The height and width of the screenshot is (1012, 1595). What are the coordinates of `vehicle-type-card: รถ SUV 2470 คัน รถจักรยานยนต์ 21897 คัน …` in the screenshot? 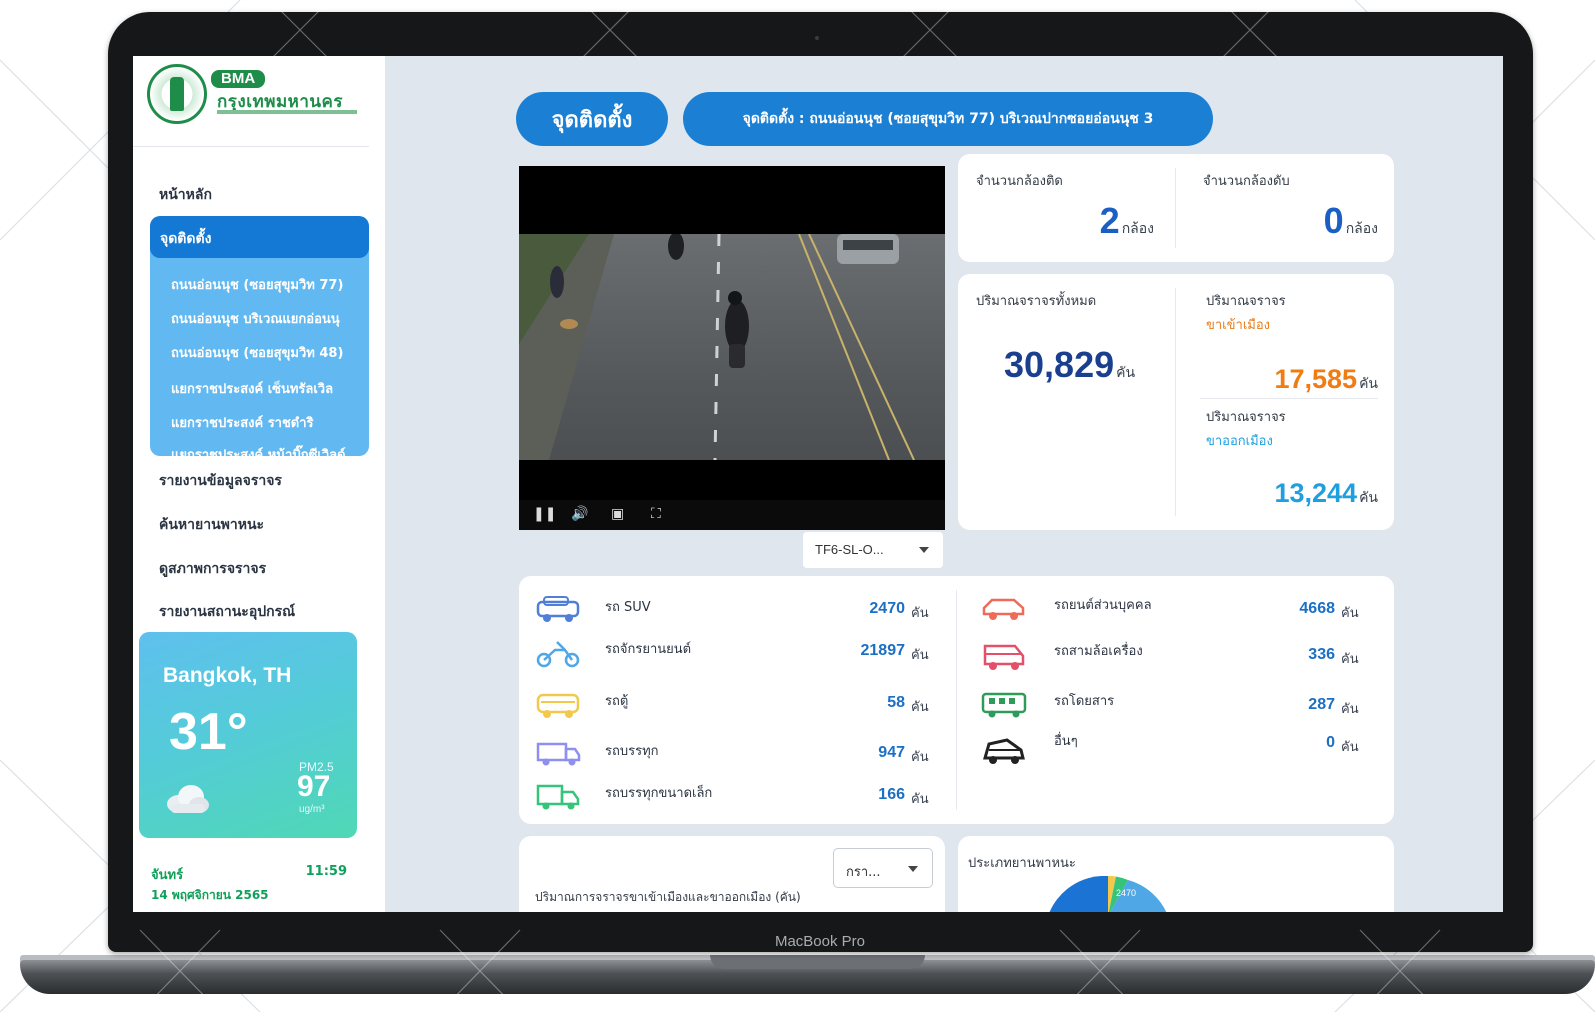 It's located at (956, 700).